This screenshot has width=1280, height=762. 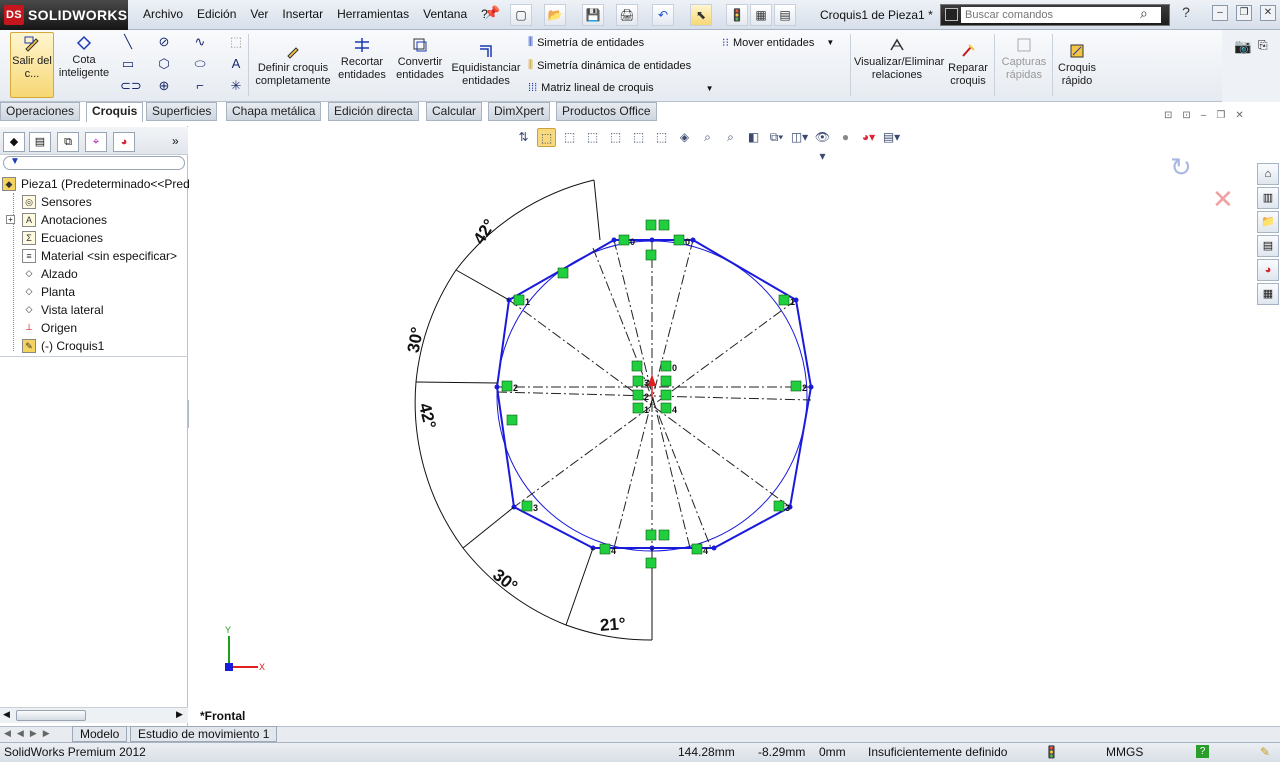 What do you see at coordinates (445, 14) in the screenshot?
I see `menu-ventana: Ventana` at bounding box center [445, 14].